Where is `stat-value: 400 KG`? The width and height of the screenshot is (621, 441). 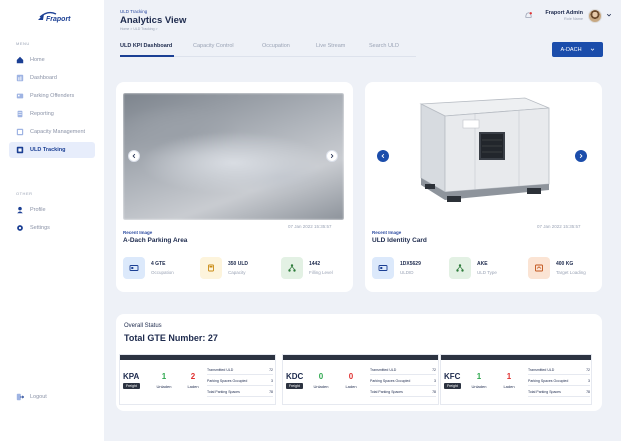 stat-value: 400 KG is located at coordinates (565, 264).